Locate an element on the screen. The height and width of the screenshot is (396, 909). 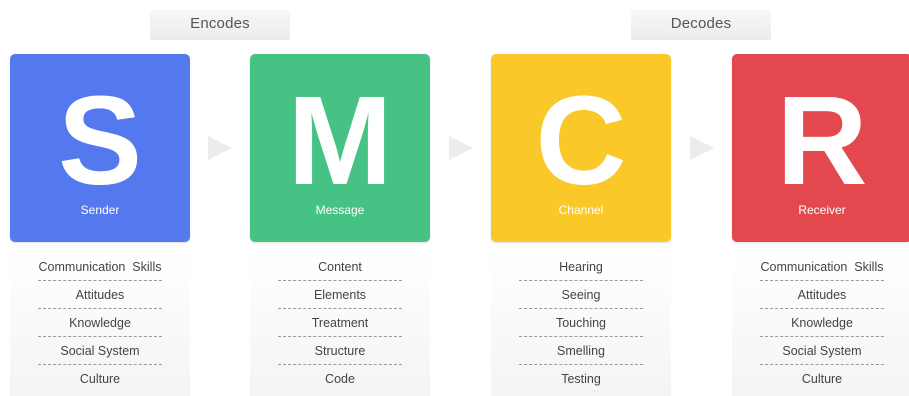
sender-letter: S is located at coordinates (100, 140).